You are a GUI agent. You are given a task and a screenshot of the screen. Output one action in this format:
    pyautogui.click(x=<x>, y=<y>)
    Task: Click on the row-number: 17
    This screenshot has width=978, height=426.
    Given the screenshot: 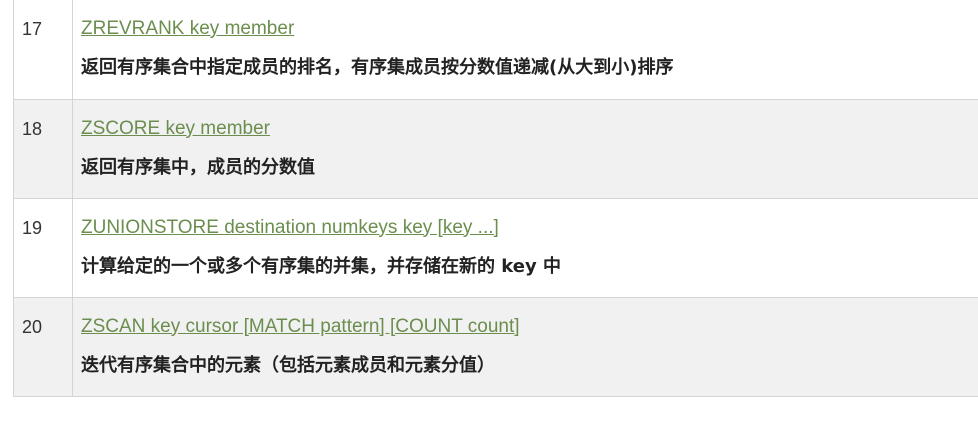 What is the action you would take?
    pyautogui.click(x=32, y=29)
    